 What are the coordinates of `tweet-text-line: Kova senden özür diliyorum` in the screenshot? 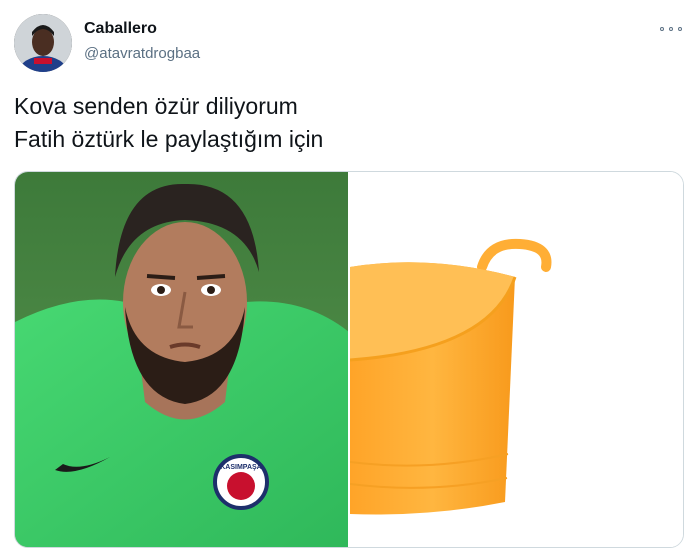 It's located at (156, 106).